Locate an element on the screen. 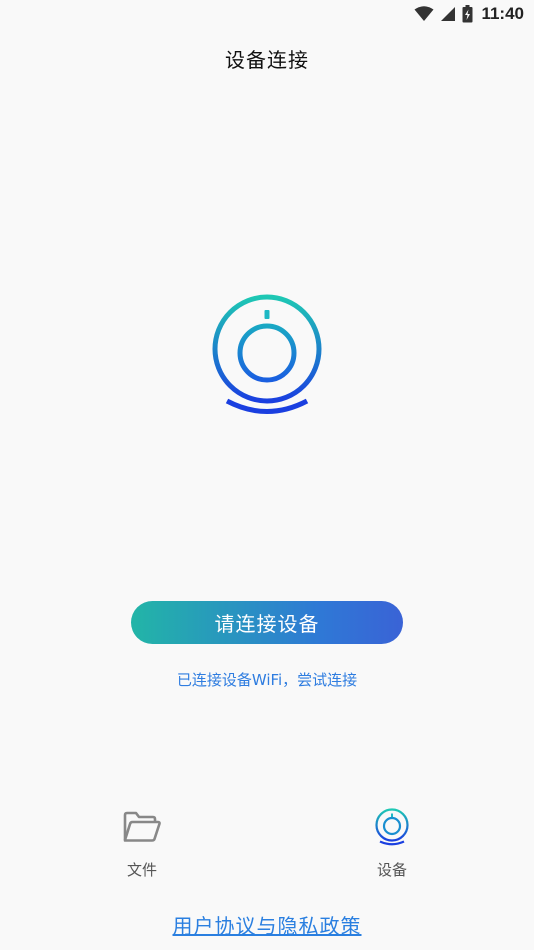 The height and width of the screenshot is (950, 534). bottom-tab-bar: 文件 设备 is located at coordinates (267, 845).